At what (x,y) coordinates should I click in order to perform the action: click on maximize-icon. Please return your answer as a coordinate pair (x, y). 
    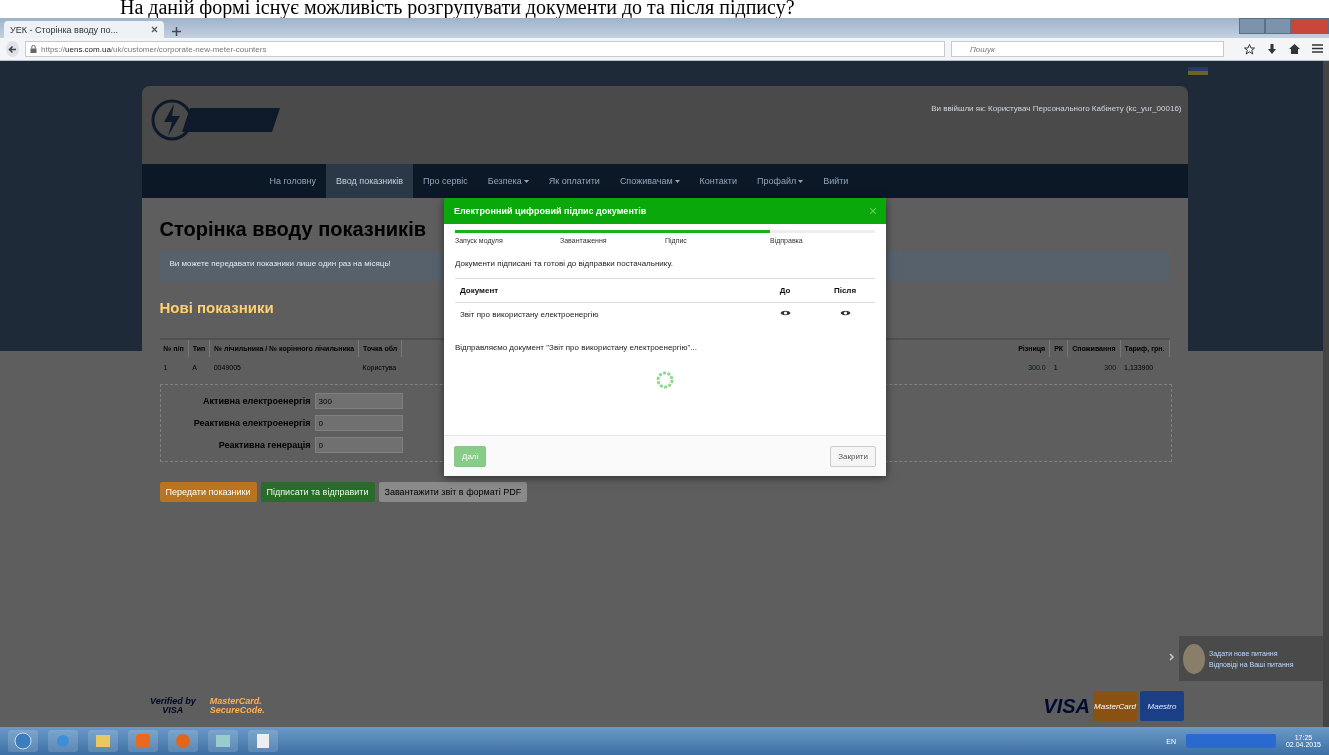
    Looking at the image, I should click on (1278, 26).